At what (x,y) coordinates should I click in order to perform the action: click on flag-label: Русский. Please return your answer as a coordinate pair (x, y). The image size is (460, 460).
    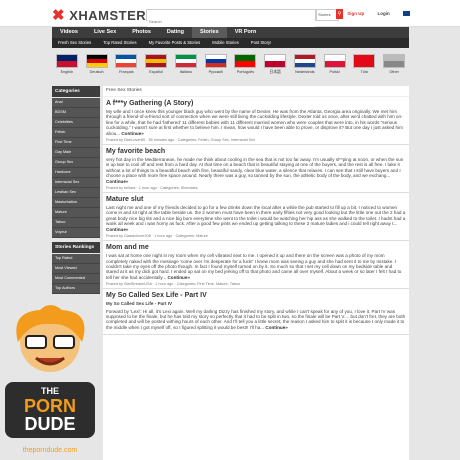
    Looking at the image, I should click on (215, 72).